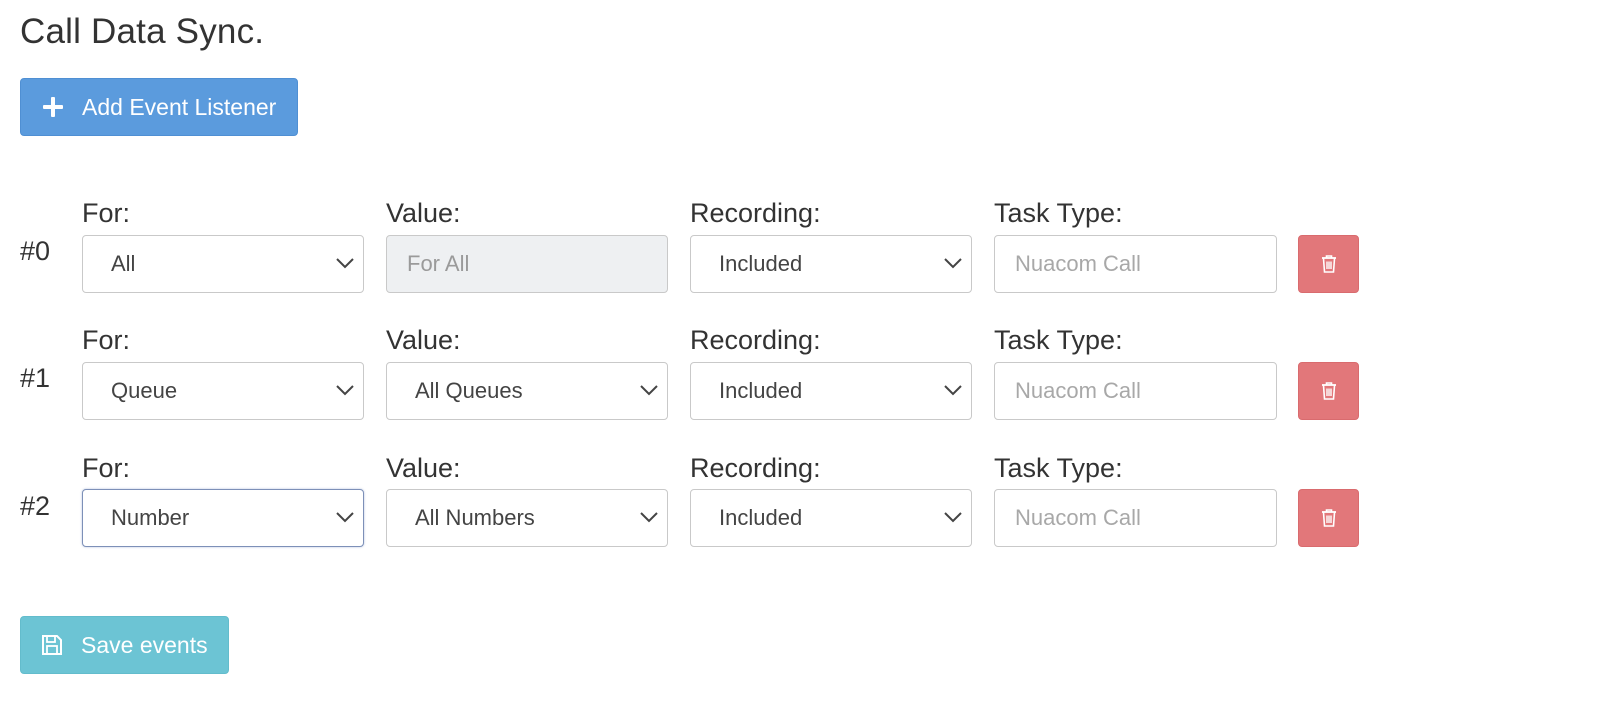 This screenshot has width=1608, height=728. Describe the element at coordinates (35, 251) in the screenshot. I see `row-index: #0` at that location.